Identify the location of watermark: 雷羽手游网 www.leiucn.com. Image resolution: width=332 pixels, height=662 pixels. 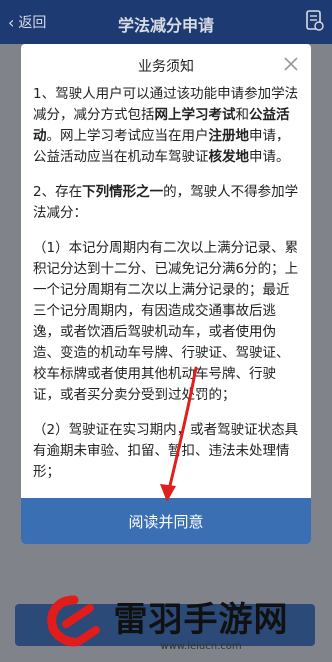
(166, 622).